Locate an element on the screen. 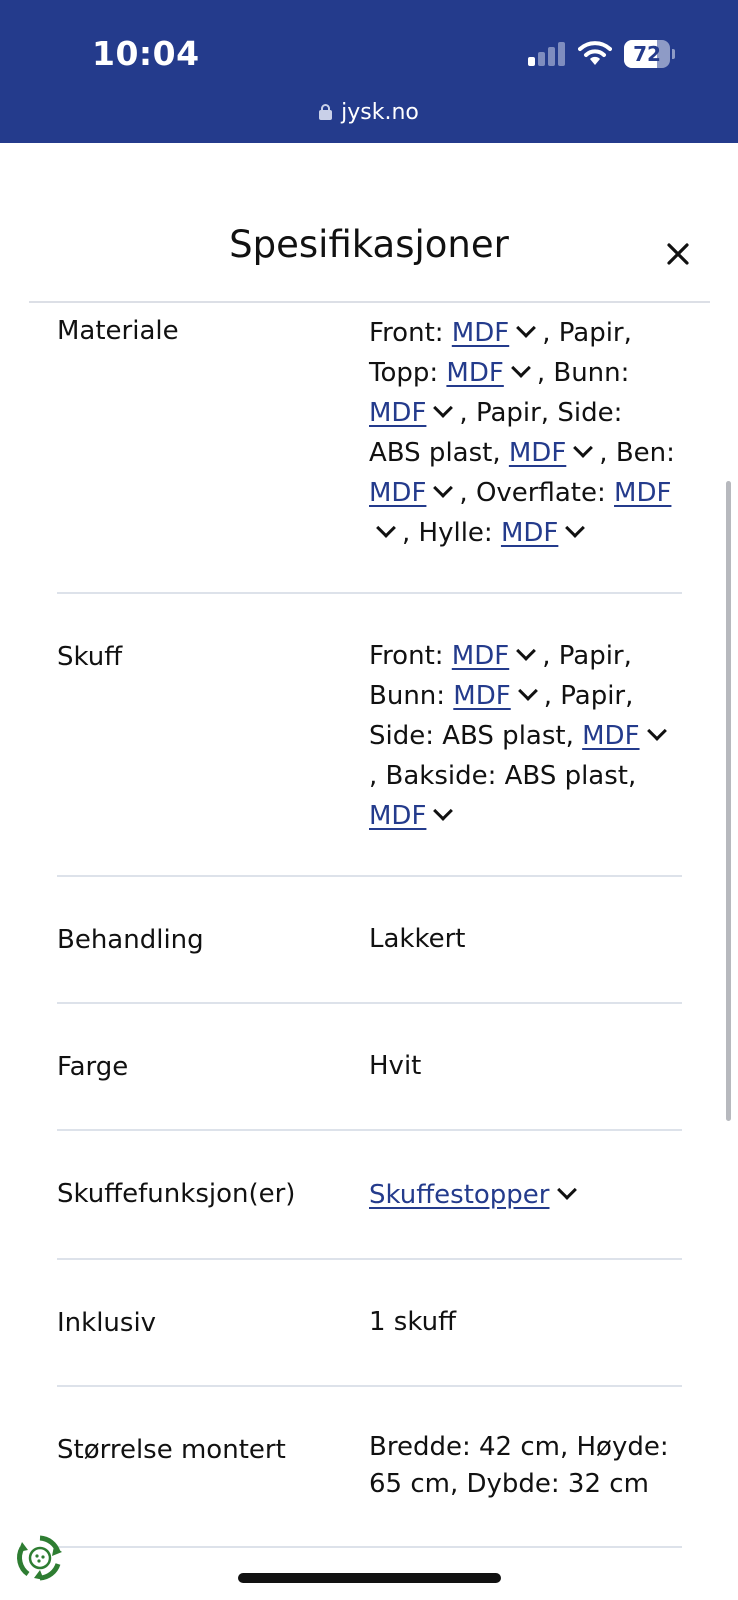  spec-value: Skuffestopper is located at coordinates (524, 1195).